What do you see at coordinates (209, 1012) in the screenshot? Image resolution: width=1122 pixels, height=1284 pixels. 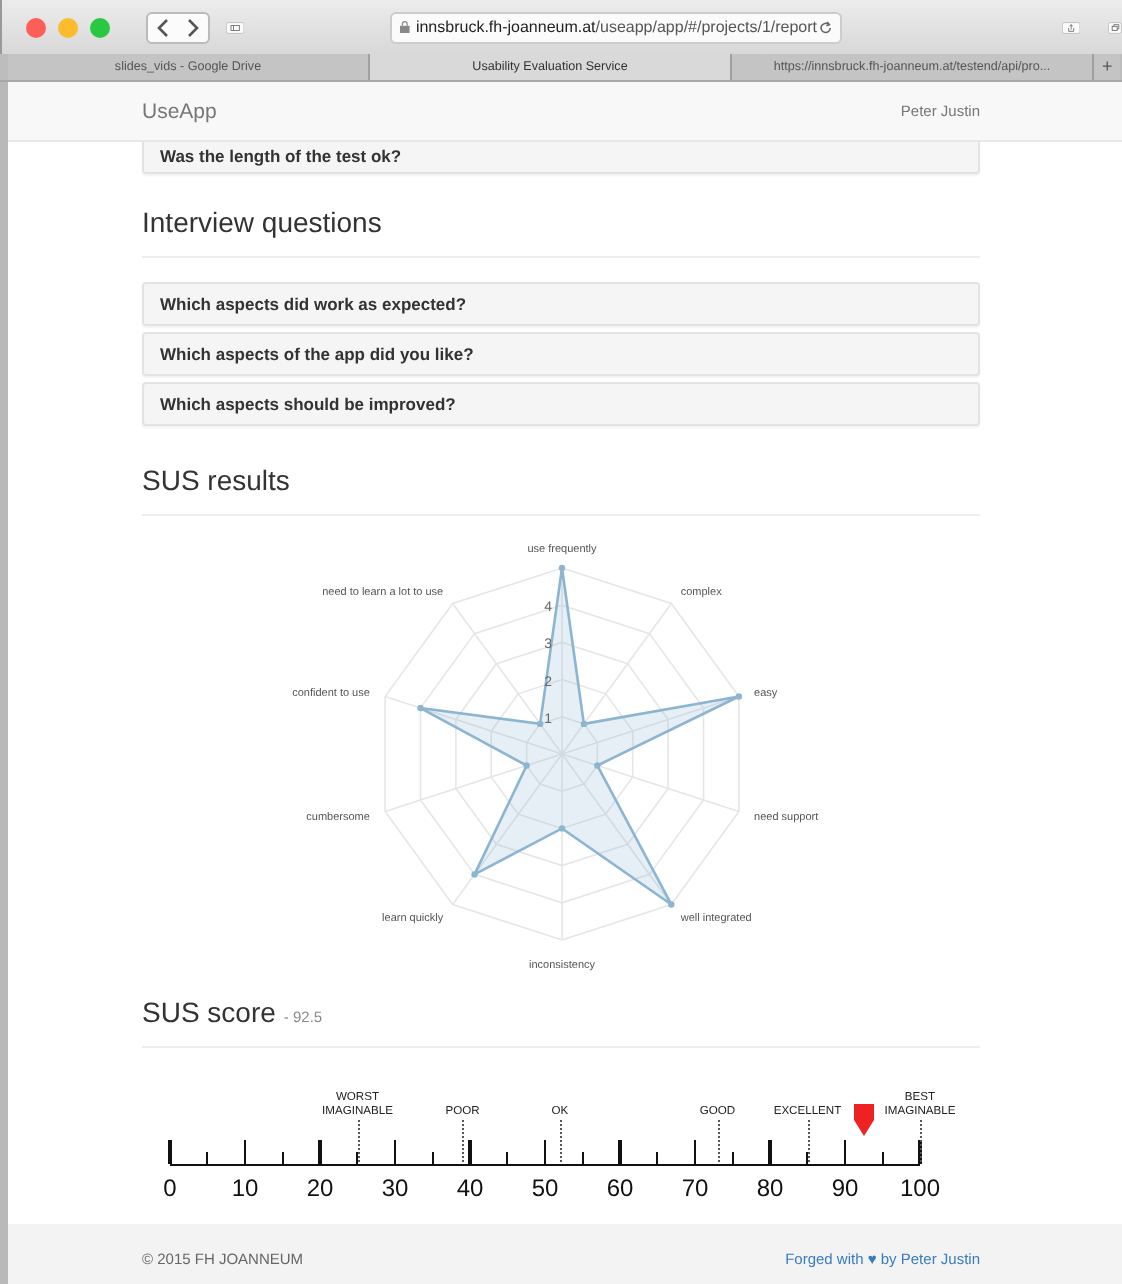 I see `section-heading: SUS score` at bounding box center [209, 1012].